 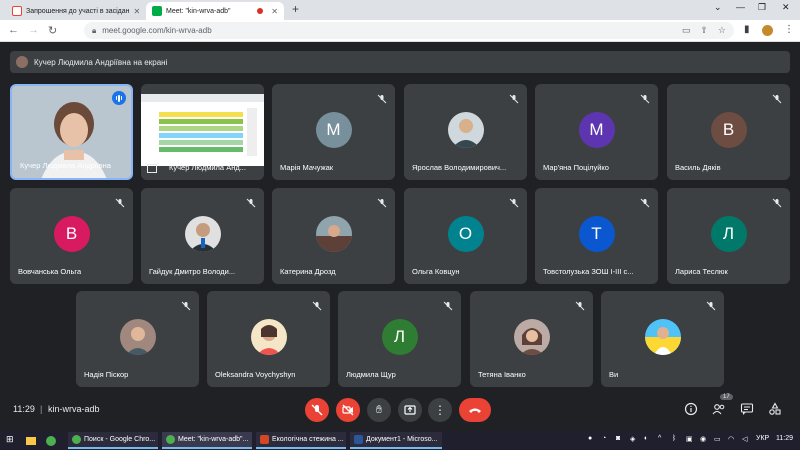 What do you see at coordinates (52, 30) in the screenshot?
I see `reload-icon: ↻` at bounding box center [52, 30].